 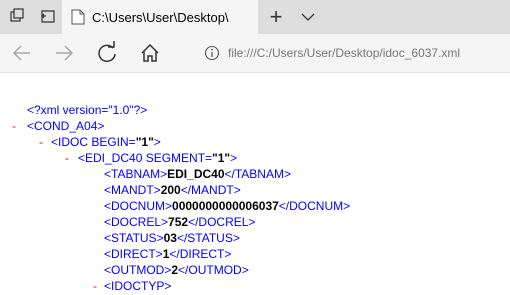 I want to click on field-direct: <DIRECT>1</DIRECT>, so click(x=167, y=254).